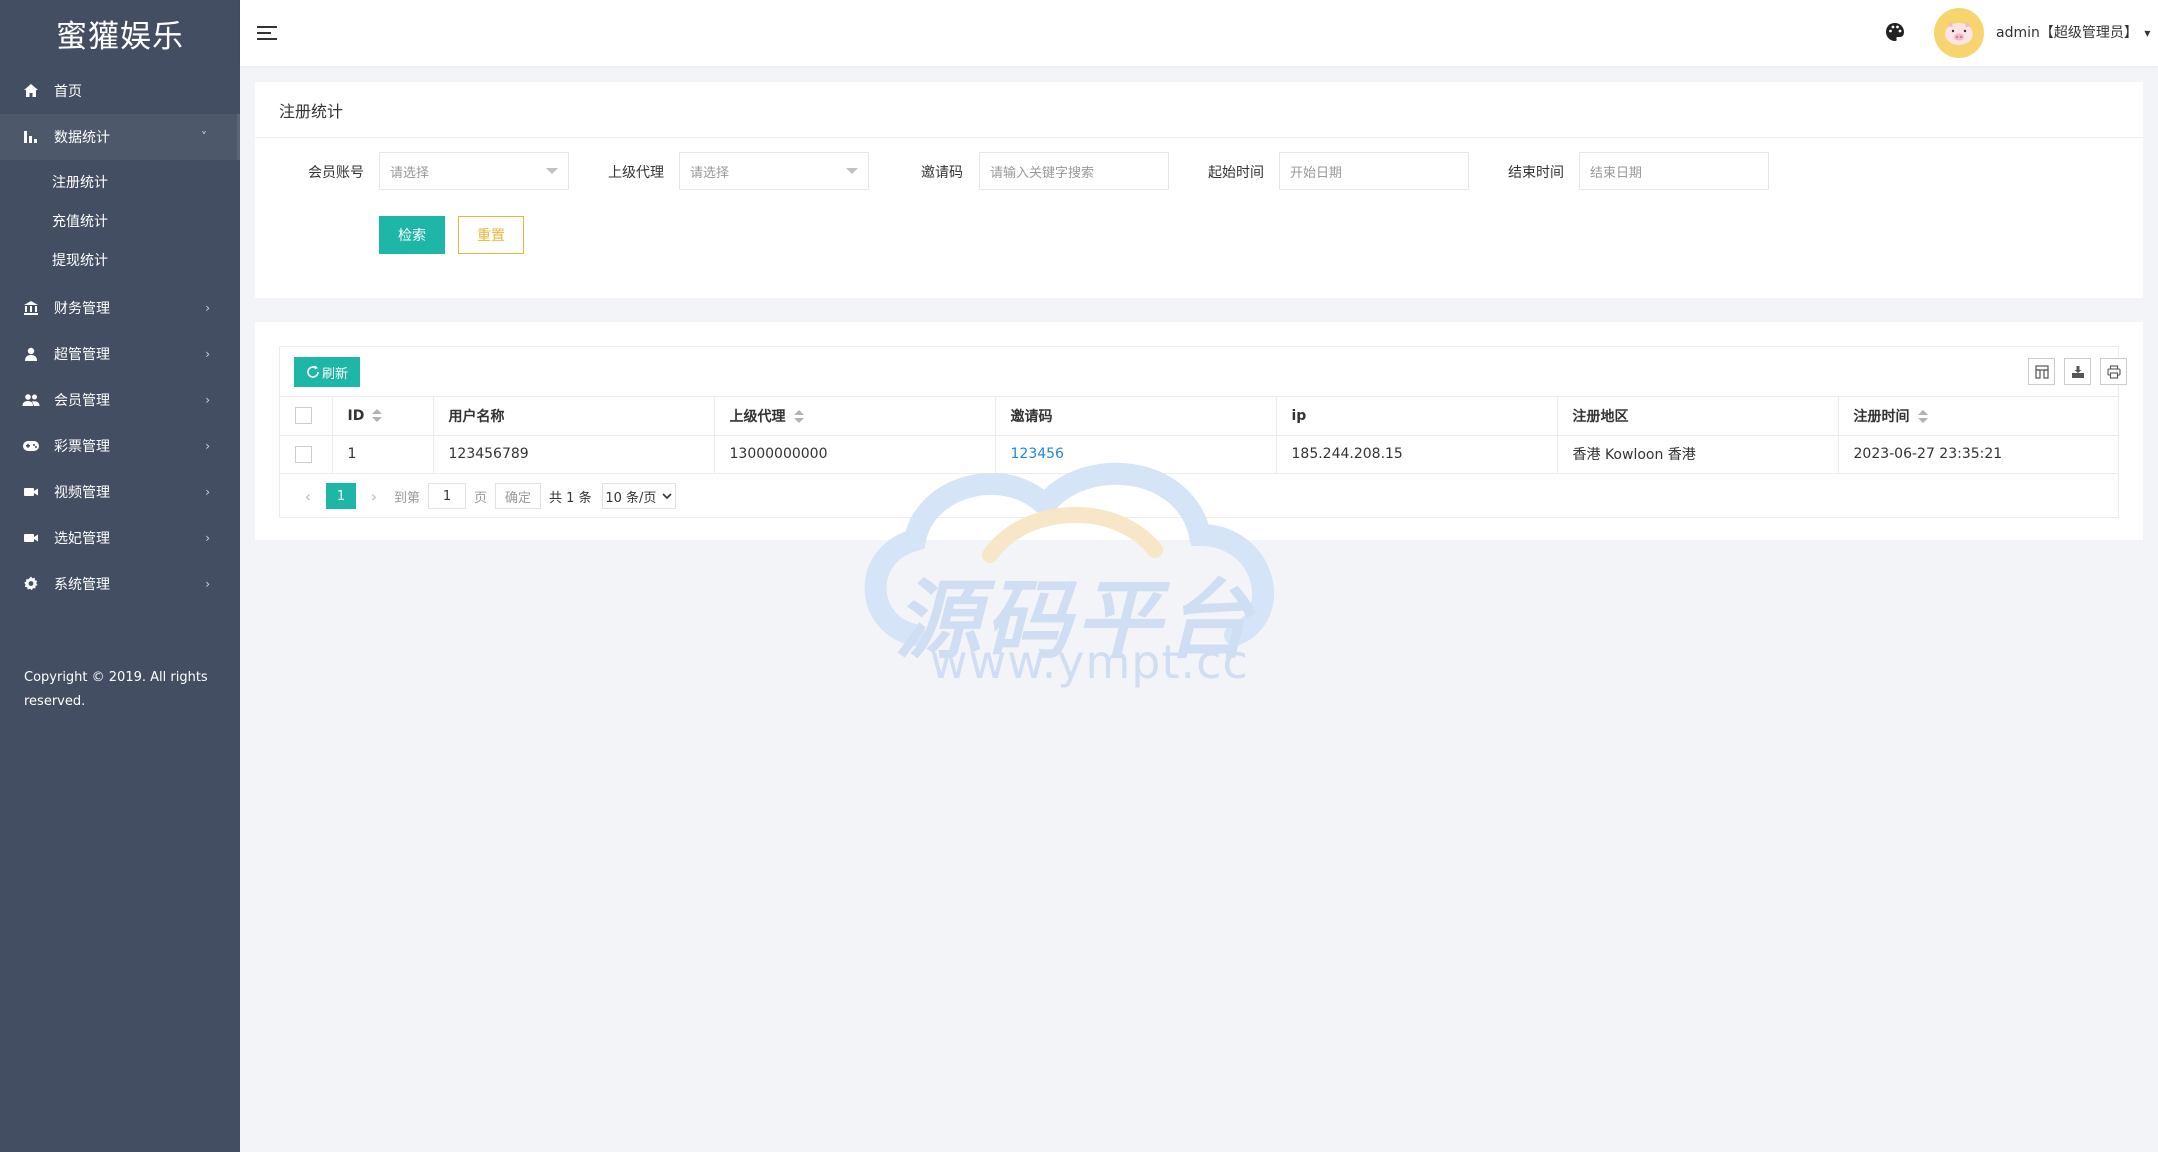 The height and width of the screenshot is (1152, 2158). What do you see at coordinates (1037, 454) in the screenshot?
I see `invite-code-link: 123456` at bounding box center [1037, 454].